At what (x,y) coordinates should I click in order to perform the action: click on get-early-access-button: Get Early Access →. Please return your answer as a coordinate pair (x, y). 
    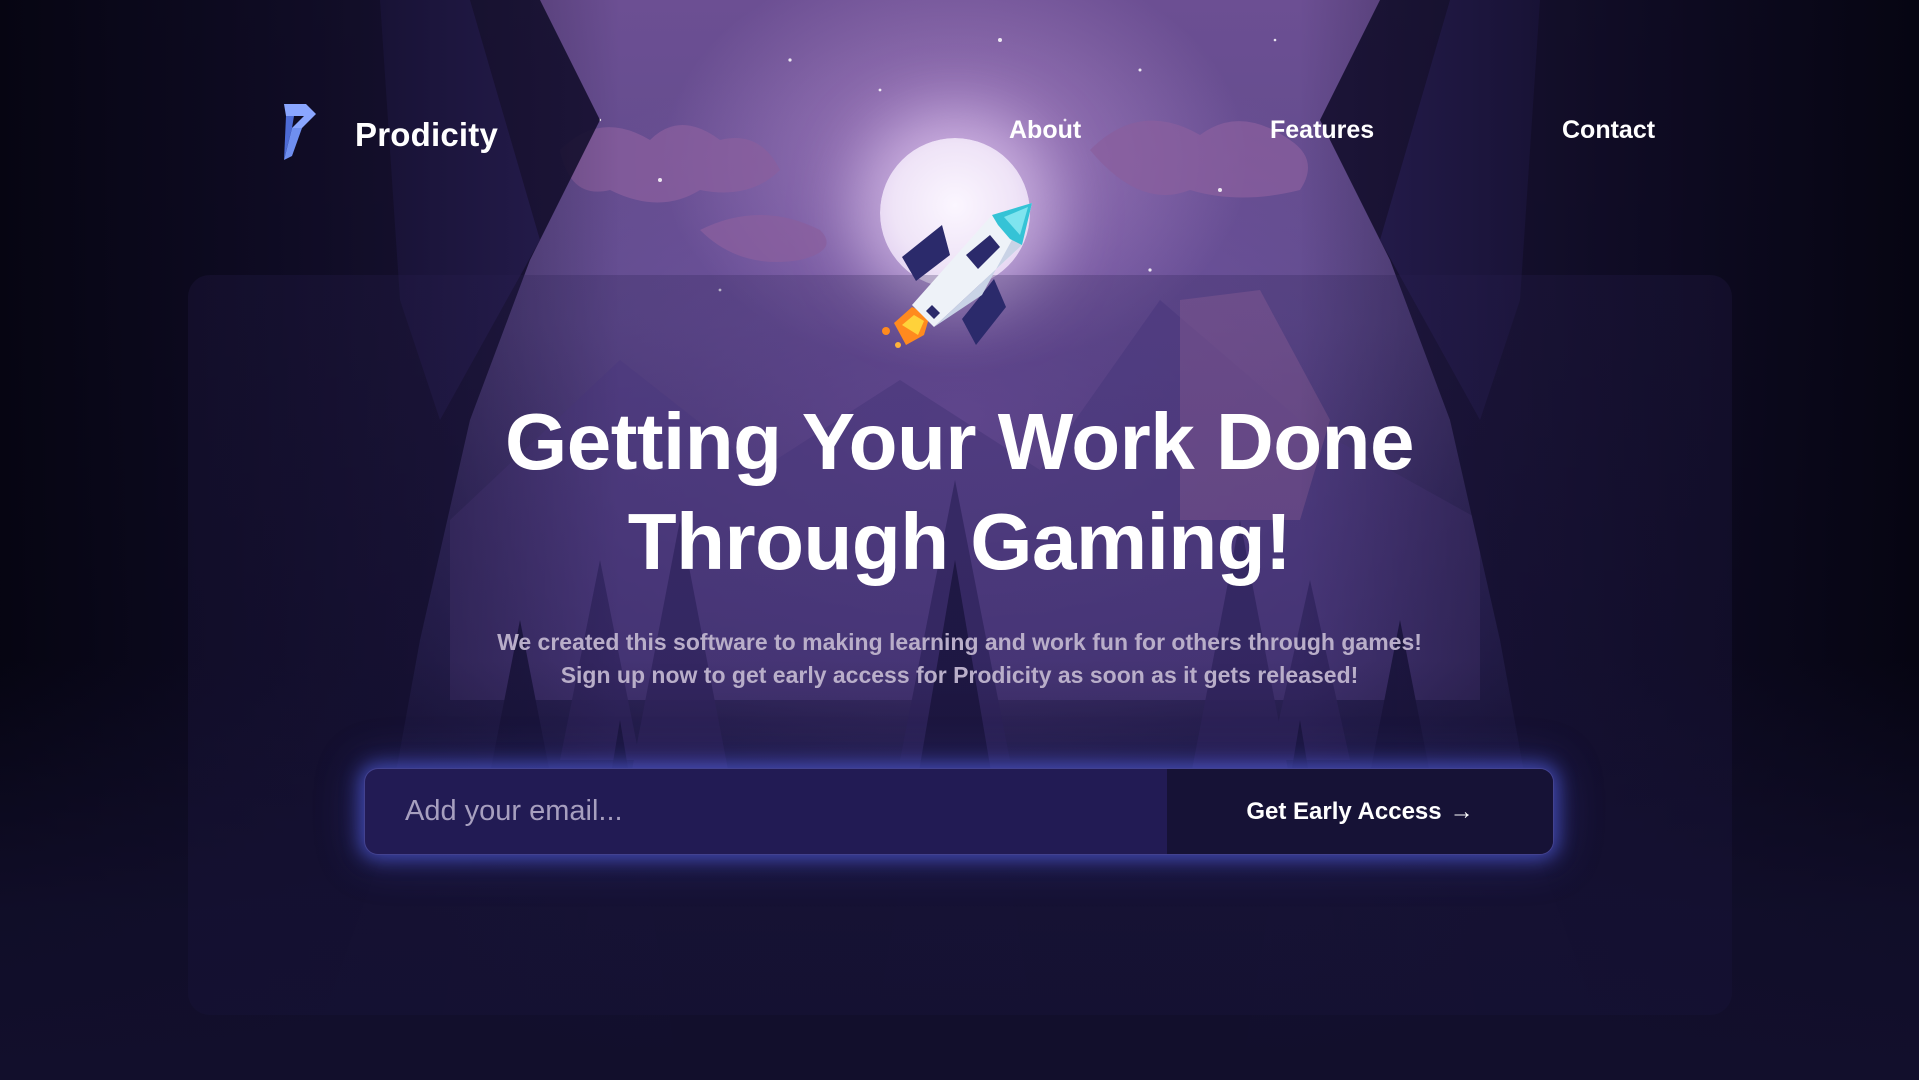
    Looking at the image, I should click on (1360, 811).